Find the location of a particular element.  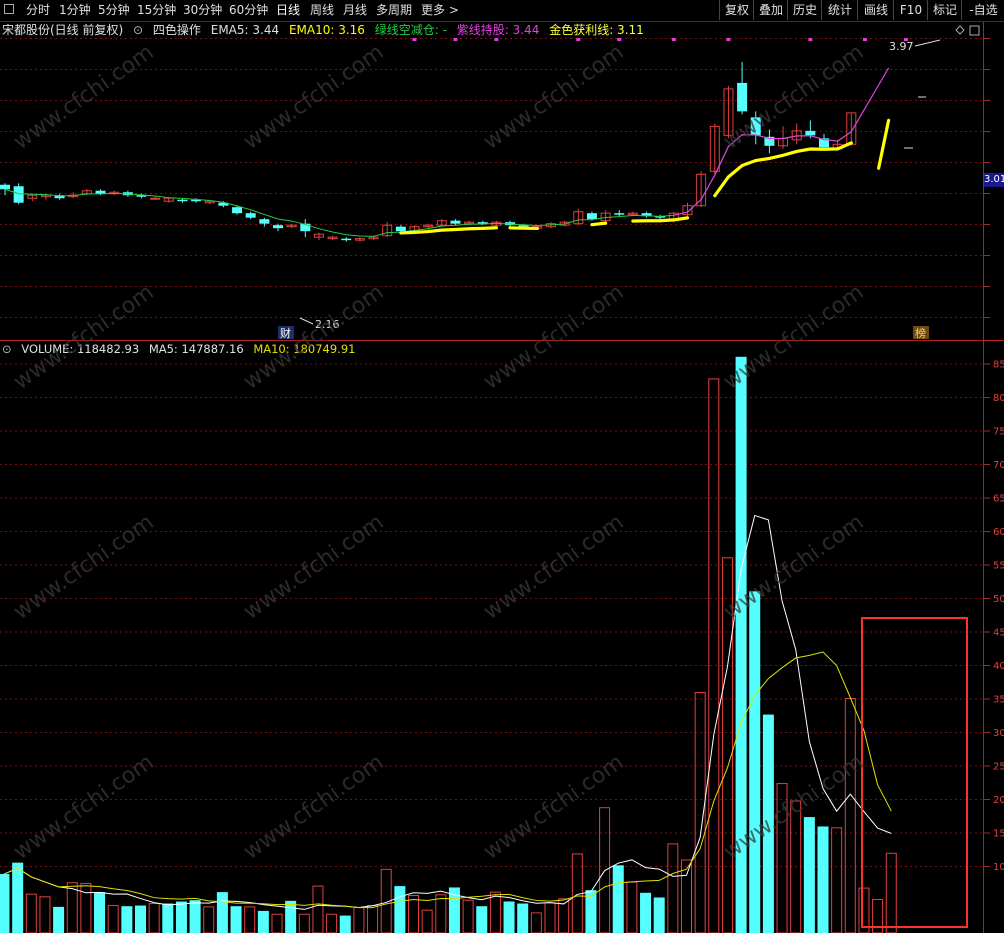

volume-axis-label: 55 is located at coordinates (998, 566).